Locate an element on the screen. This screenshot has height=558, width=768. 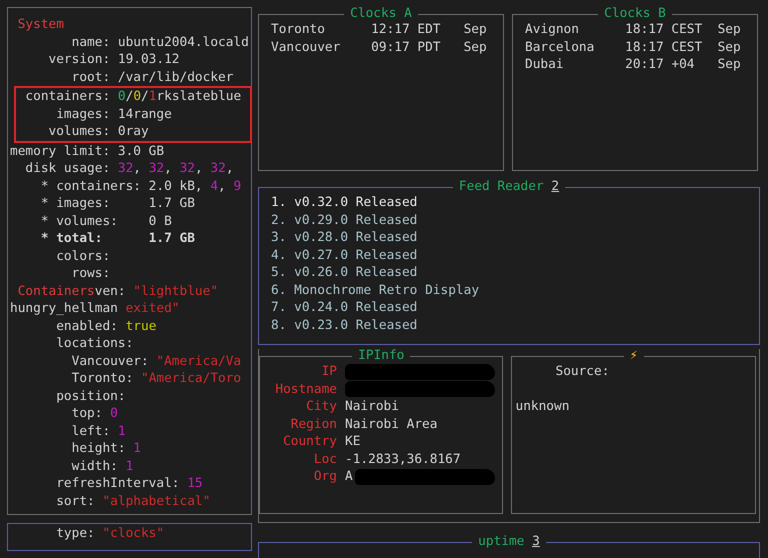
field-label: Hostname is located at coordinates (306, 389).